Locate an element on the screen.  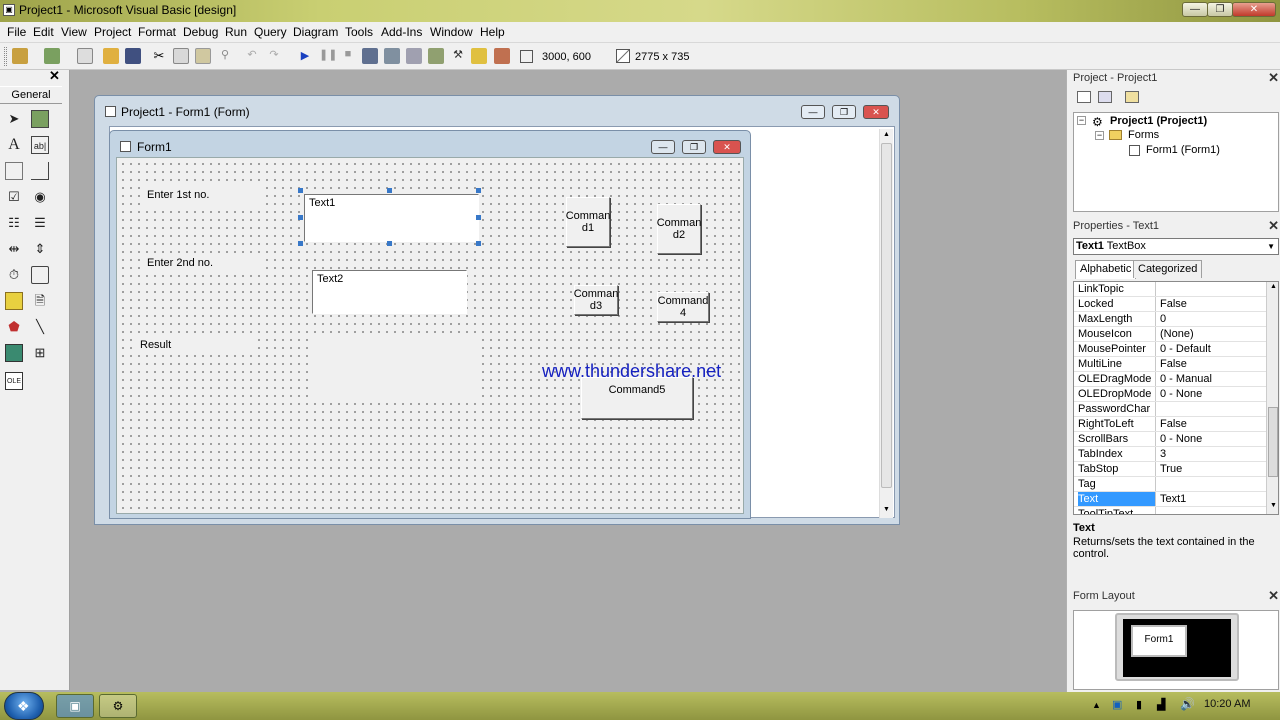
property-name: LinkTopic is located at coordinates (1117, 289).